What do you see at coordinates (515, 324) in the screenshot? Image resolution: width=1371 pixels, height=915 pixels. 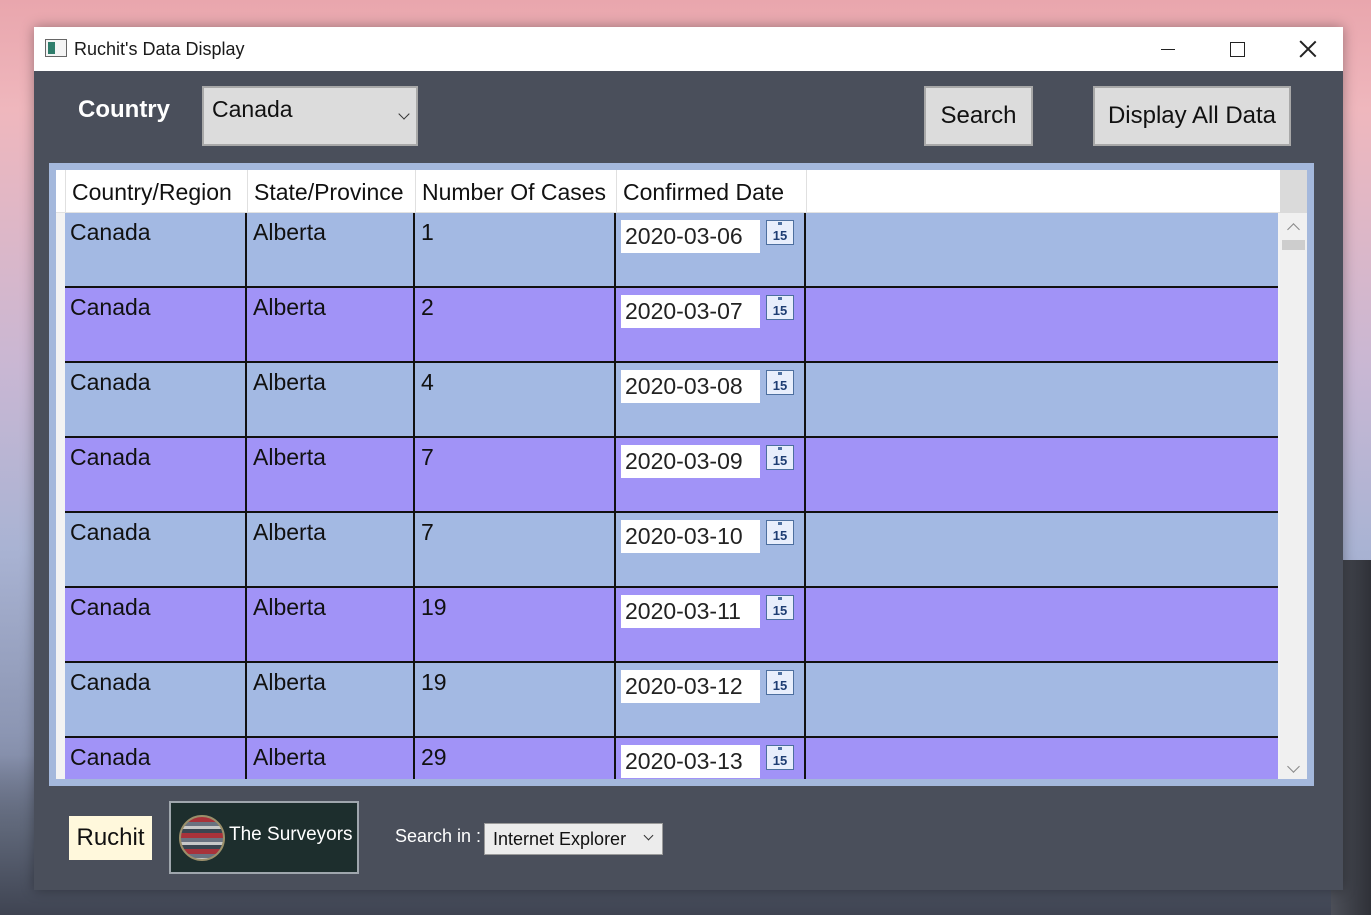 I see `cell-cases: 2` at bounding box center [515, 324].